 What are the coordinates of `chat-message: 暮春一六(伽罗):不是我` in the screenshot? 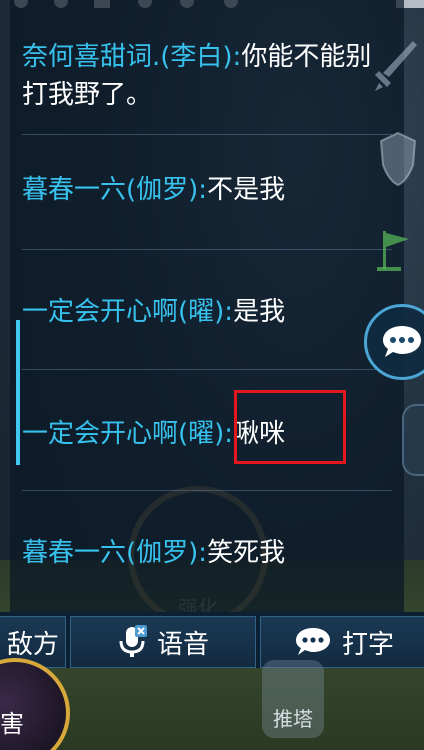 It's located at (207, 190).